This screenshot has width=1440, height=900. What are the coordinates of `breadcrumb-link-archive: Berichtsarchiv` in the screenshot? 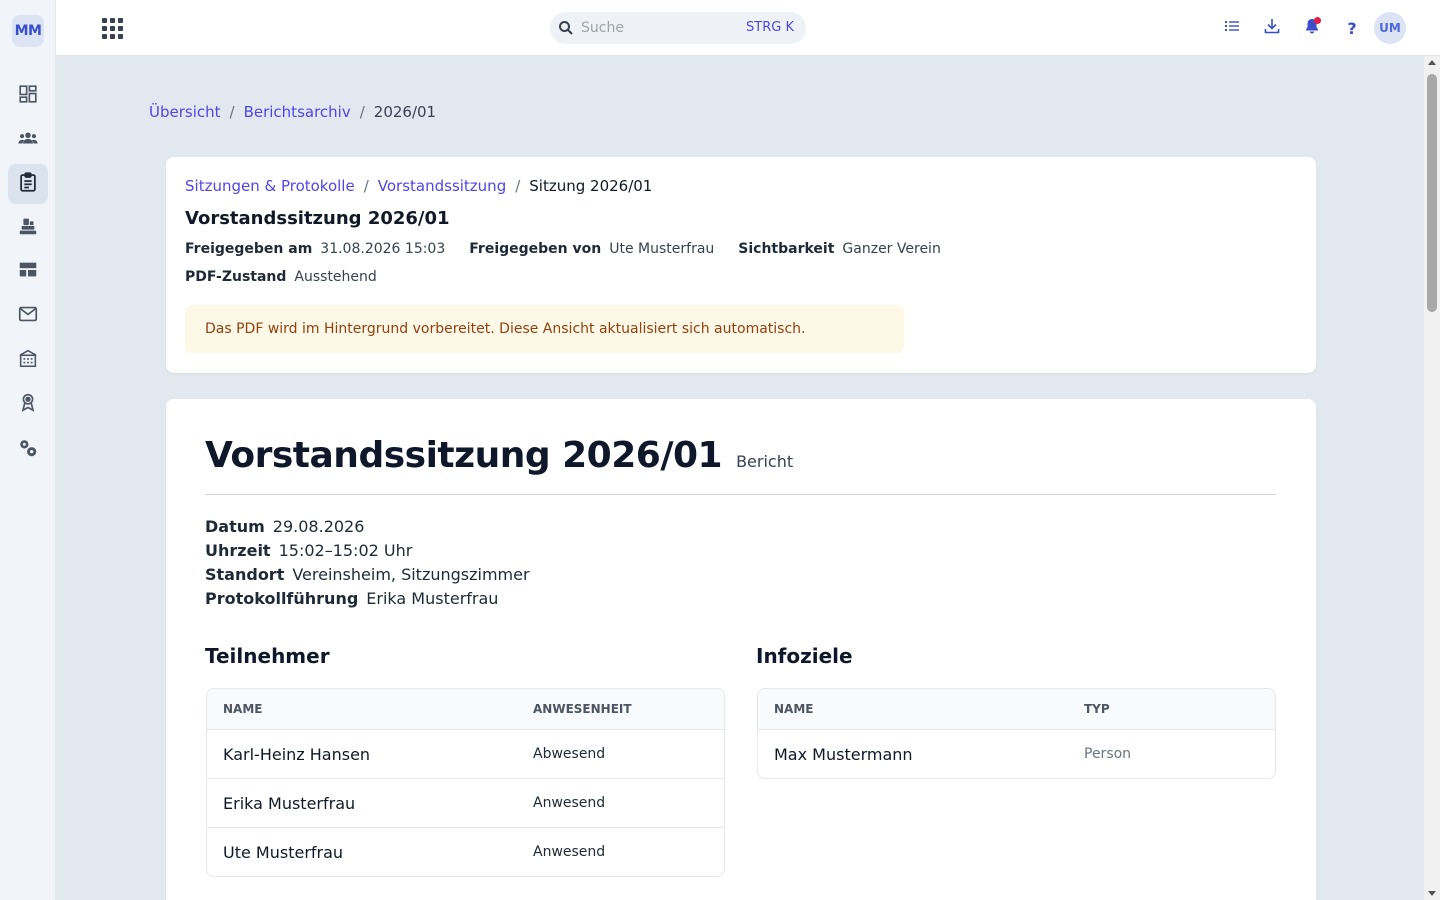 It's located at (297, 112).